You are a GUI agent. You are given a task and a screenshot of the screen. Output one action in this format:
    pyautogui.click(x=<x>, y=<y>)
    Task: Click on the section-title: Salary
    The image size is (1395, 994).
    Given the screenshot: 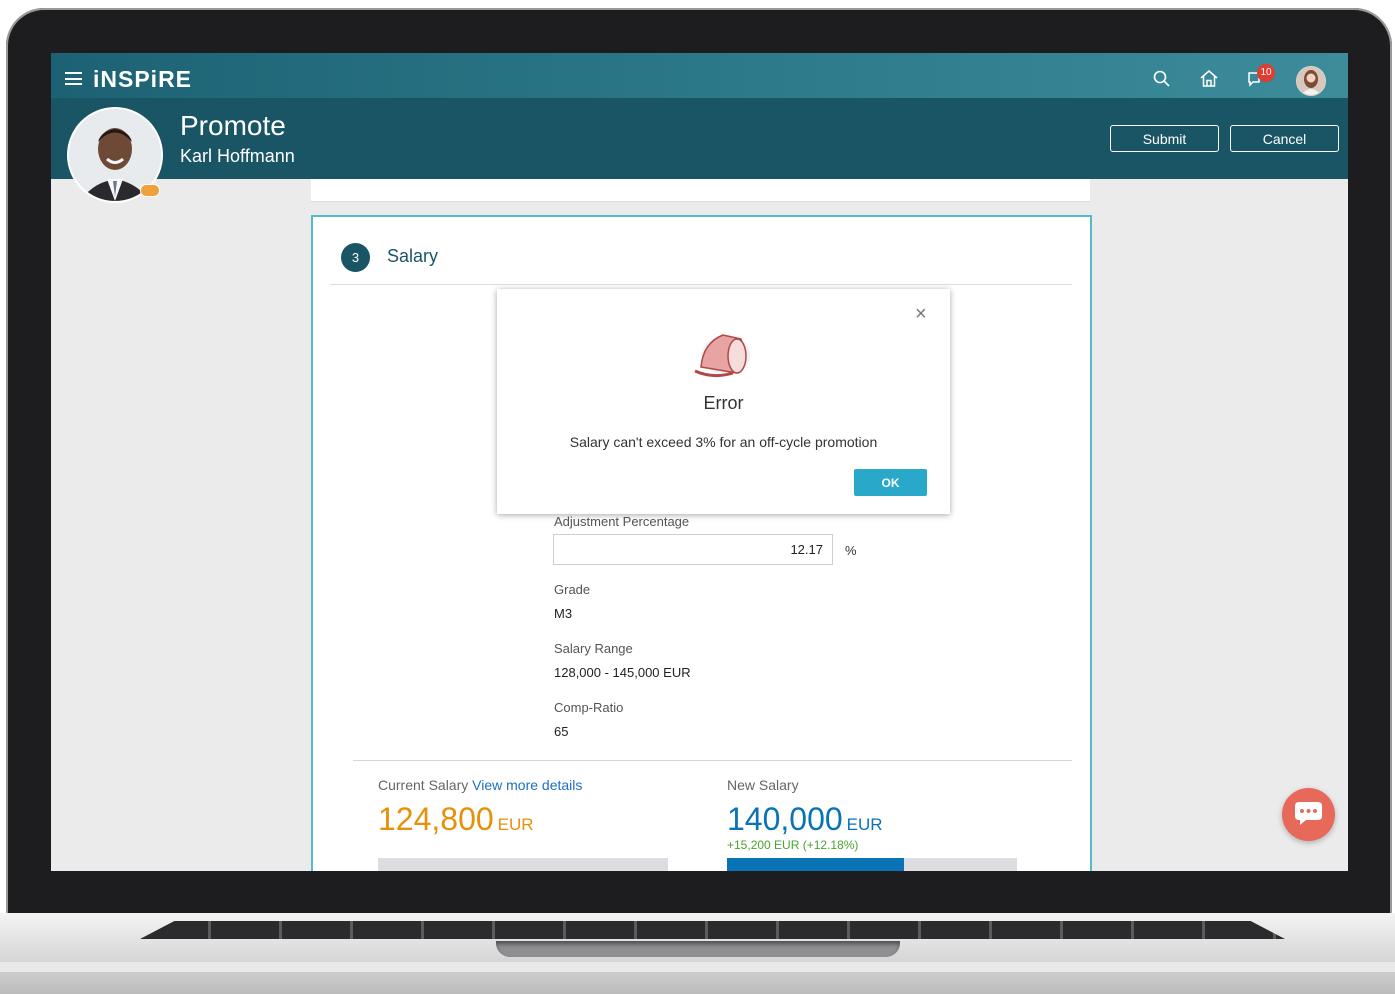 What is the action you would take?
    pyautogui.click(x=413, y=256)
    